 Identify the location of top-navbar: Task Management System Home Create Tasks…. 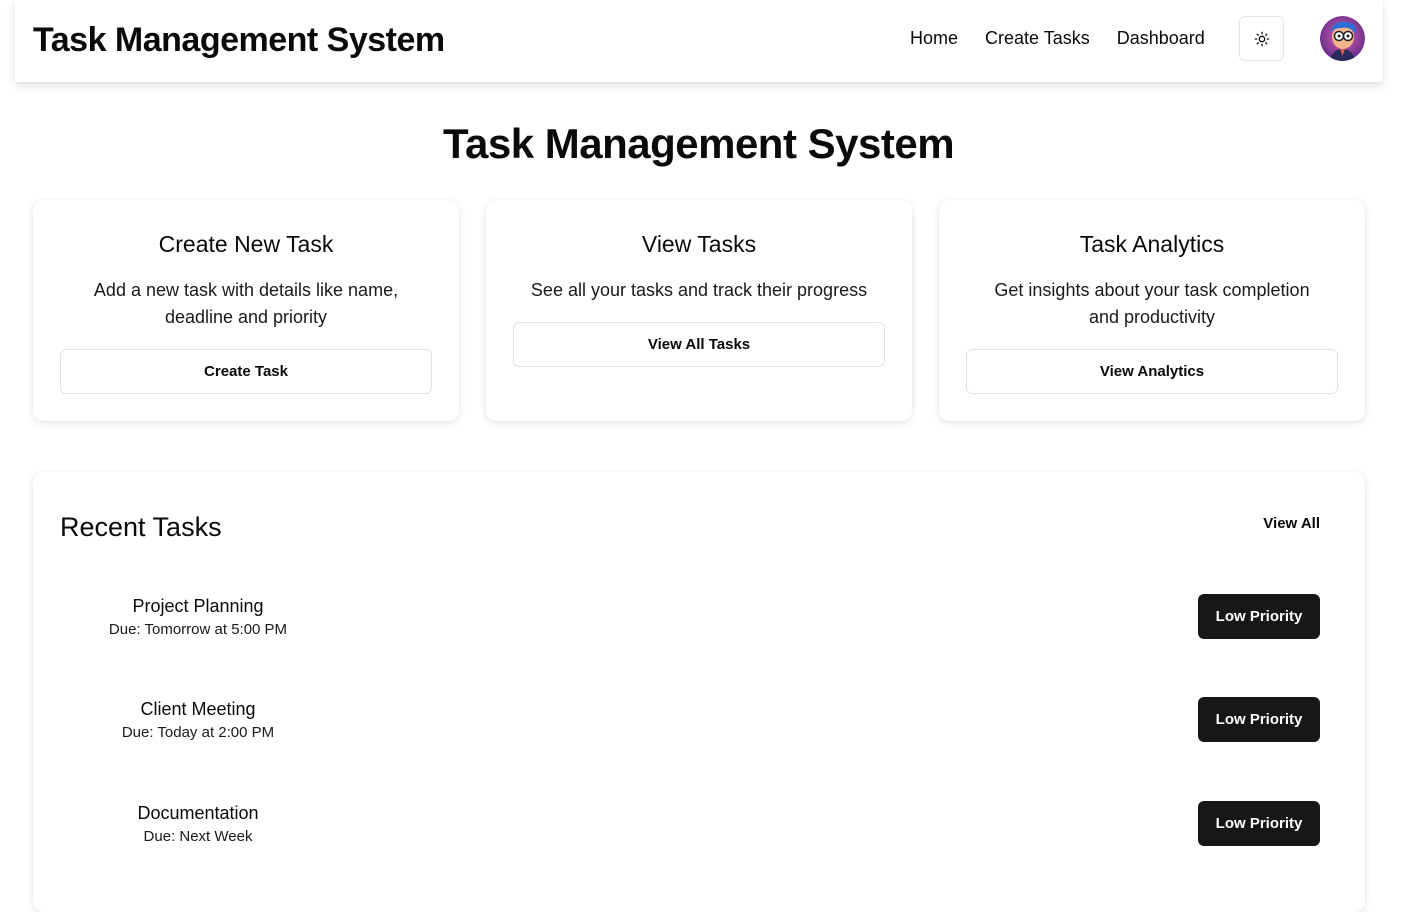
(699, 41).